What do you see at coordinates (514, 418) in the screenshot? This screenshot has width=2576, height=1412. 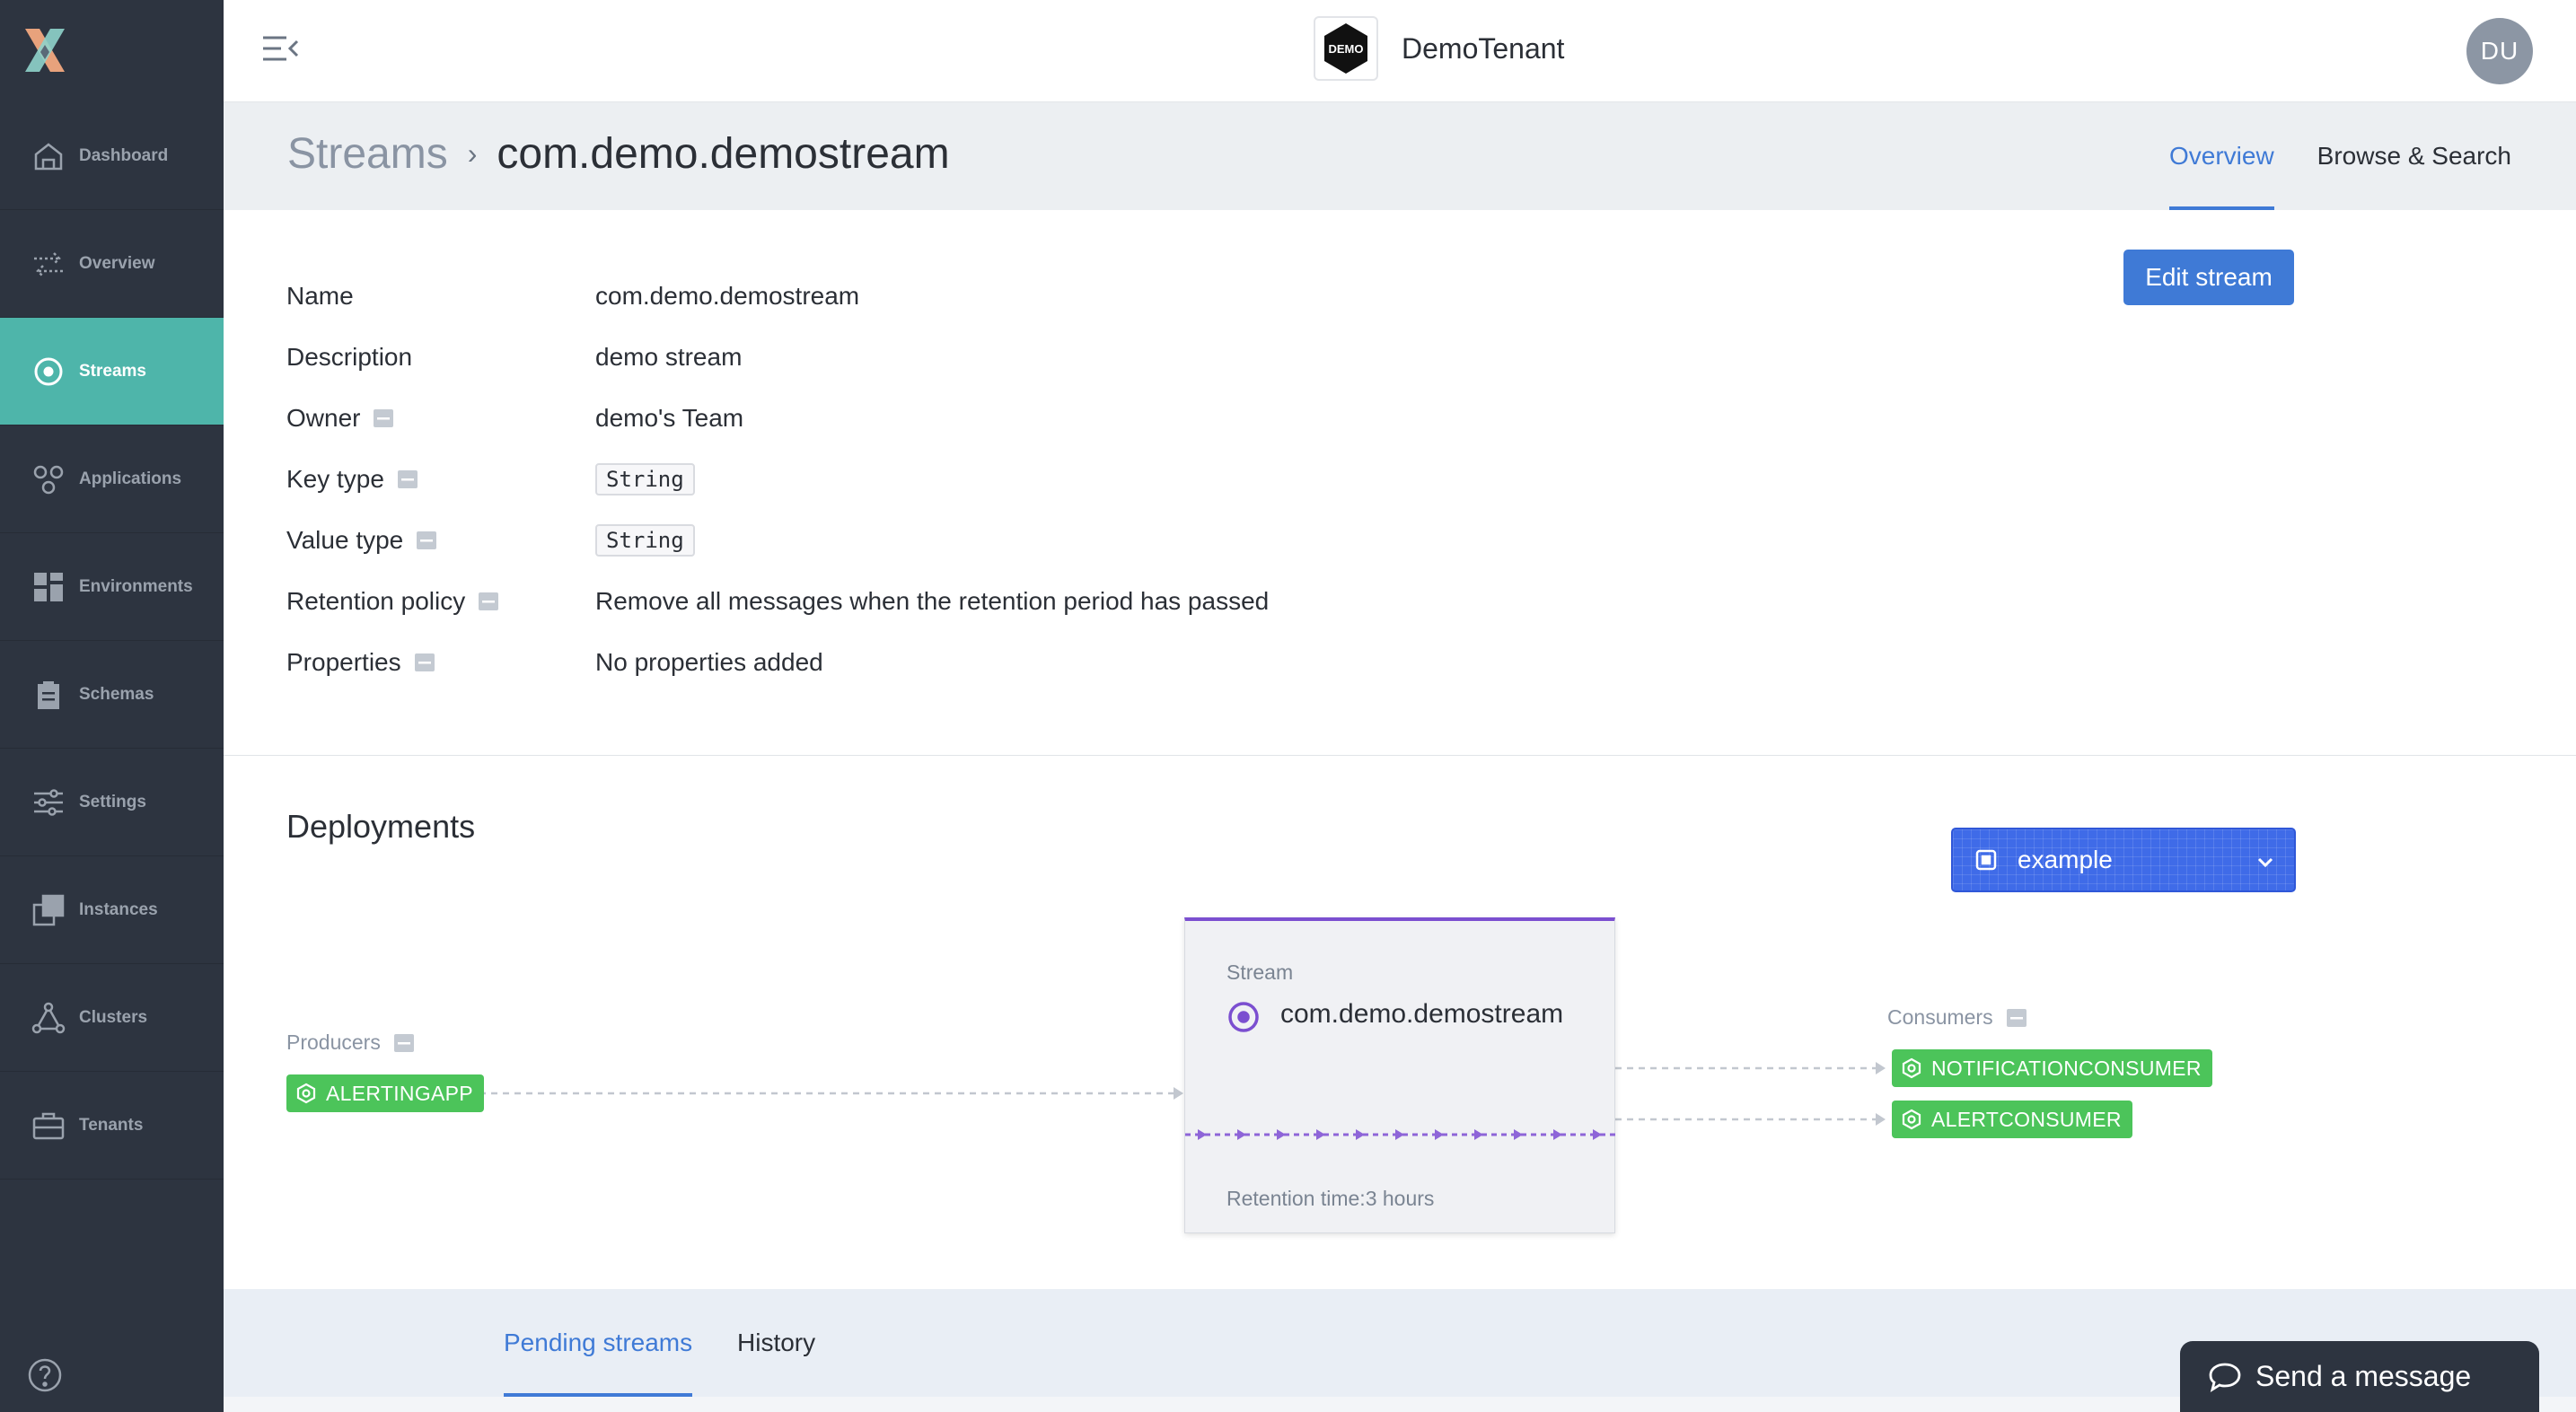 I see `detail-row-owner: Owner demo's Team` at bounding box center [514, 418].